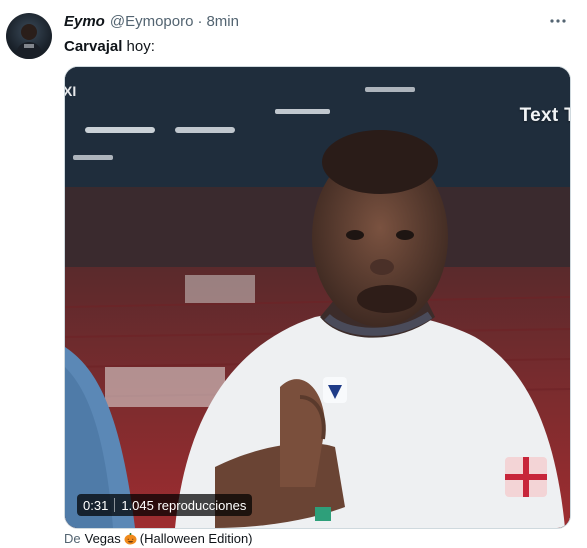  What do you see at coordinates (545, 115) in the screenshot?
I see `video-overlay-text: Text T` at bounding box center [545, 115].